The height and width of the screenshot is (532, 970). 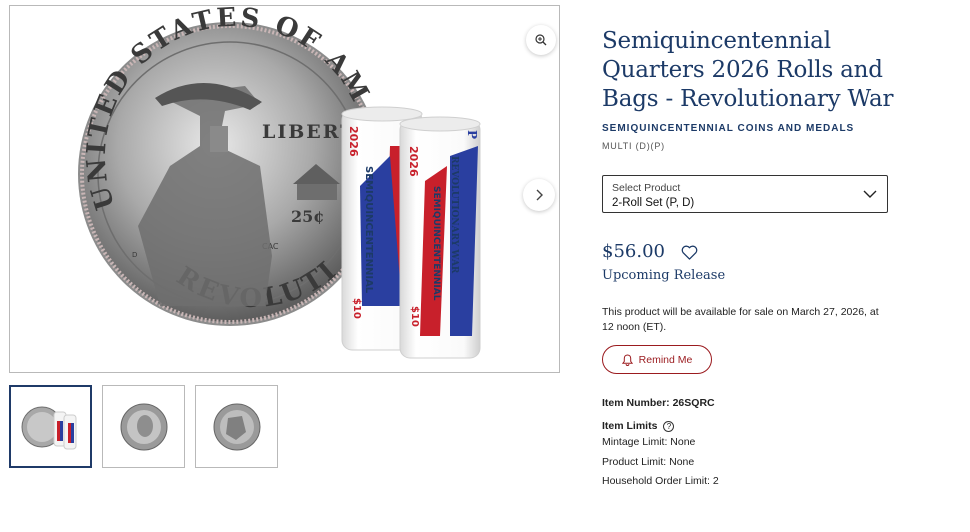 I want to click on chevron-right-icon, so click(x=539, y=195).